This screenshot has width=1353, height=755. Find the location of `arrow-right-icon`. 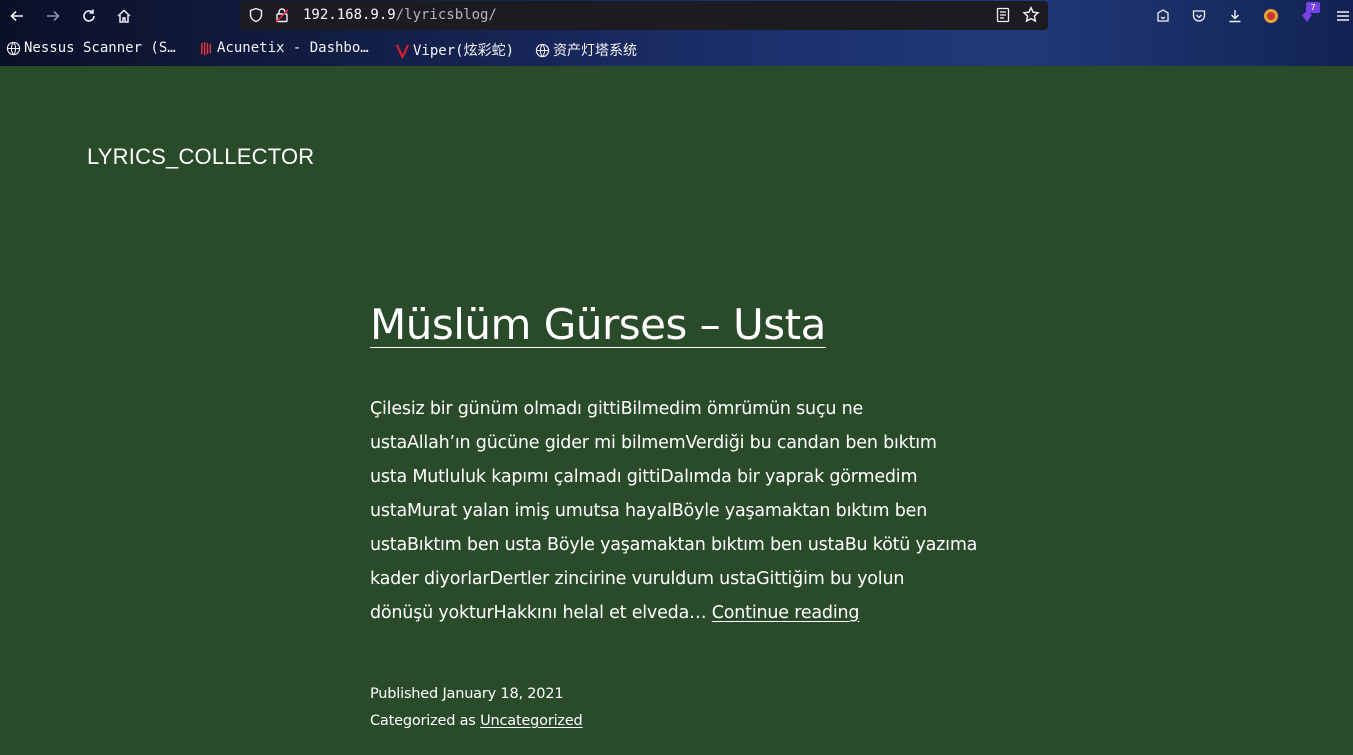

arrow-right-icon is located at coordinates (53, 16).